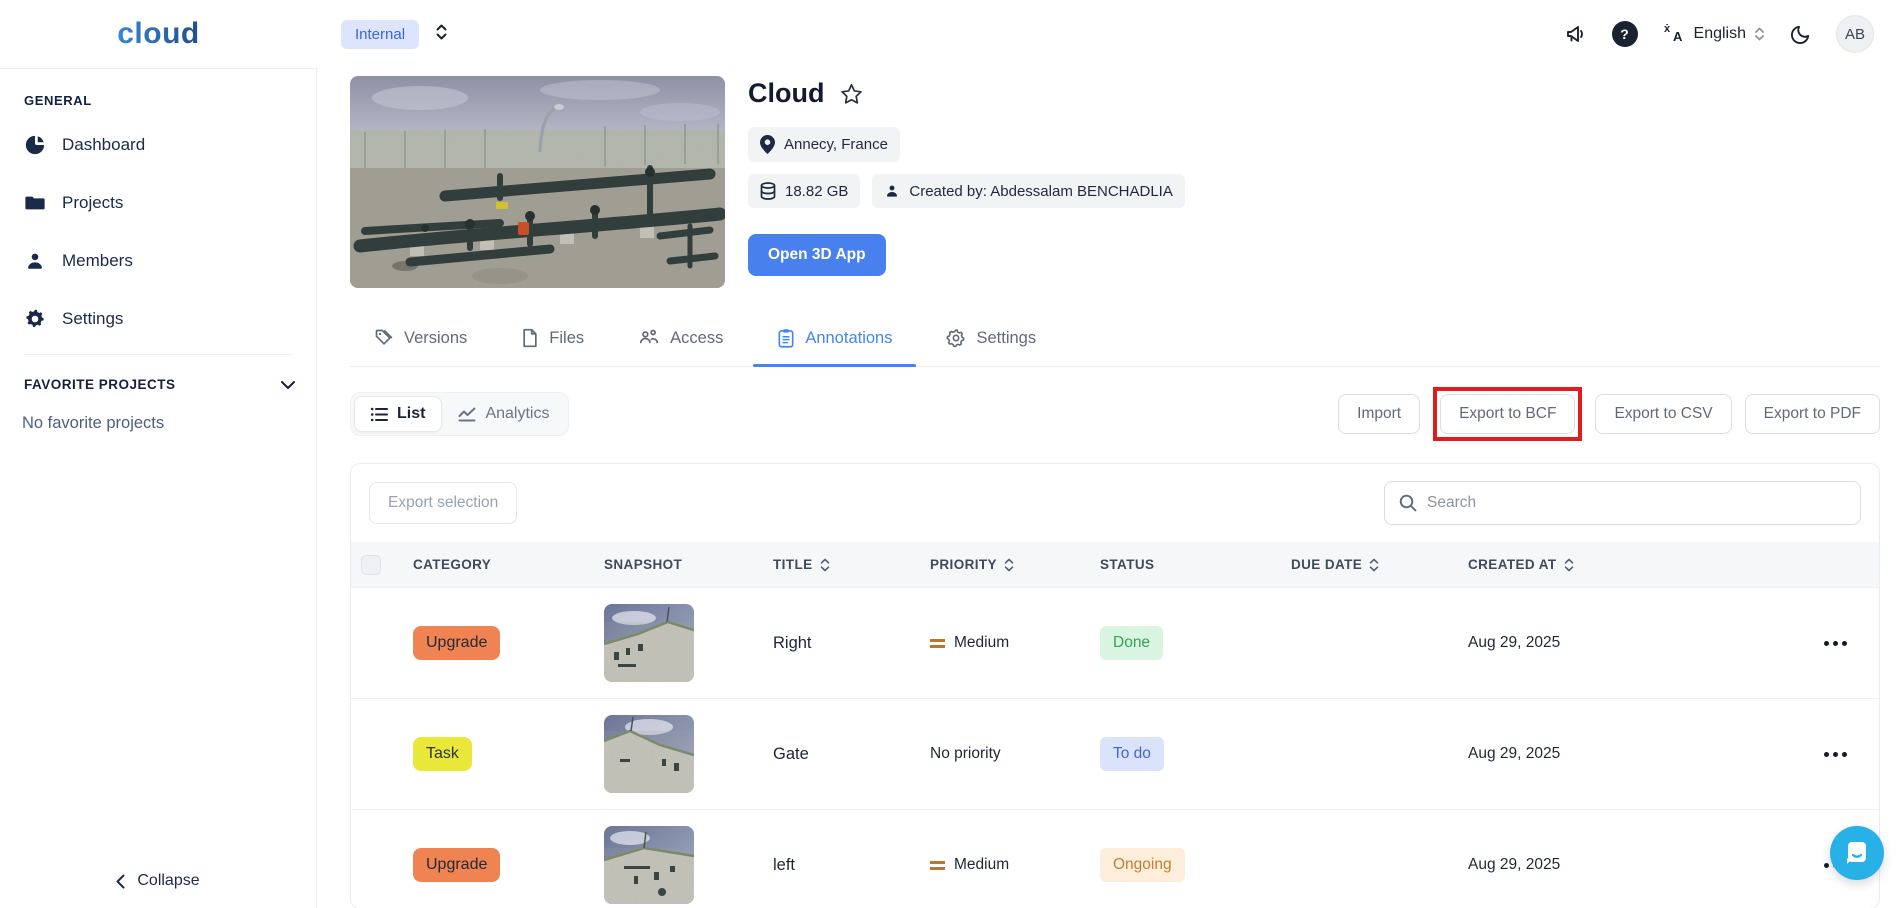 The height and width of the screenshot is (908, 1898). I want to click on favorite-star-icon, so click(851, 94).